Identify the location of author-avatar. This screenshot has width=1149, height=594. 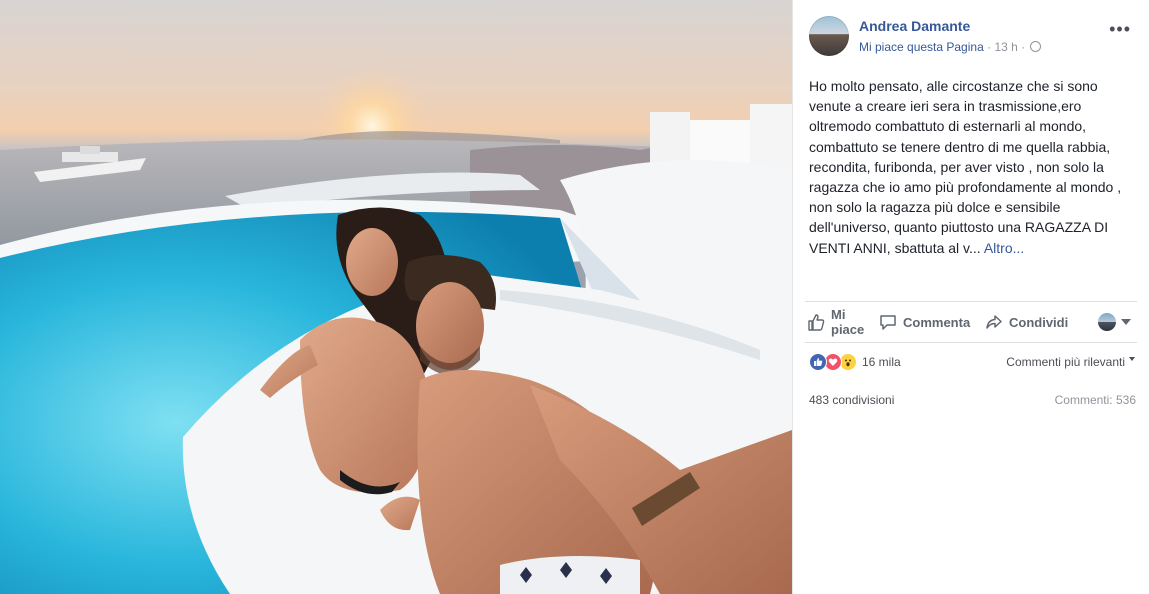
(829, 36).